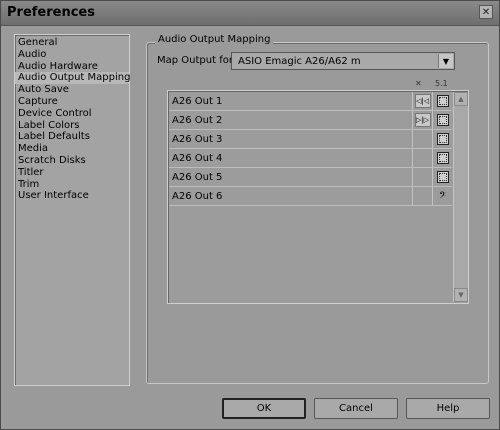 This screenshot has width=500, height=430. What do you see at coordinates (72, 126) in the screenshot?
I see `sidebar-item-label-colors: Label Colors` at bounding box center [72, 126].